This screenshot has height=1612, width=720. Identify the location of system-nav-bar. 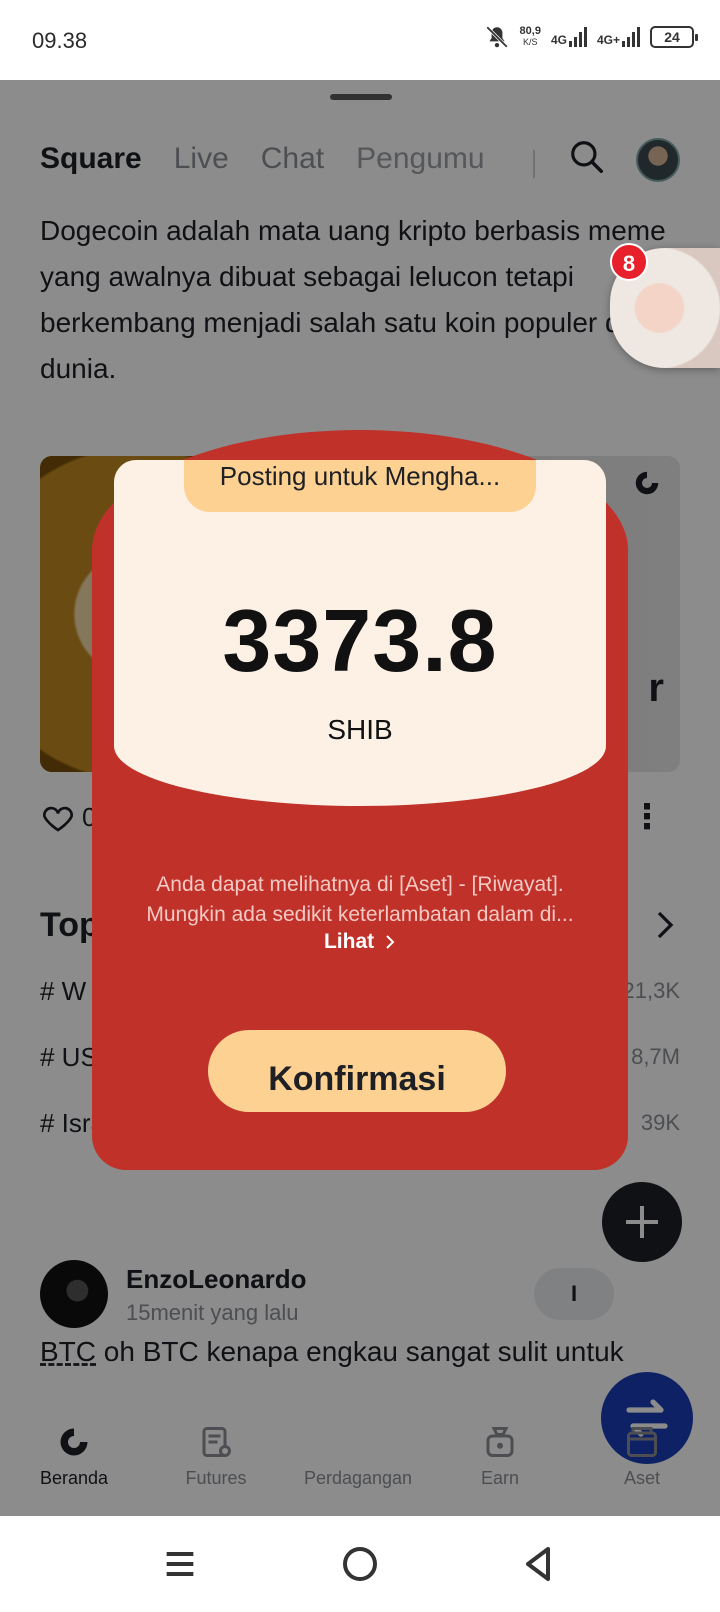
(360, 1564).